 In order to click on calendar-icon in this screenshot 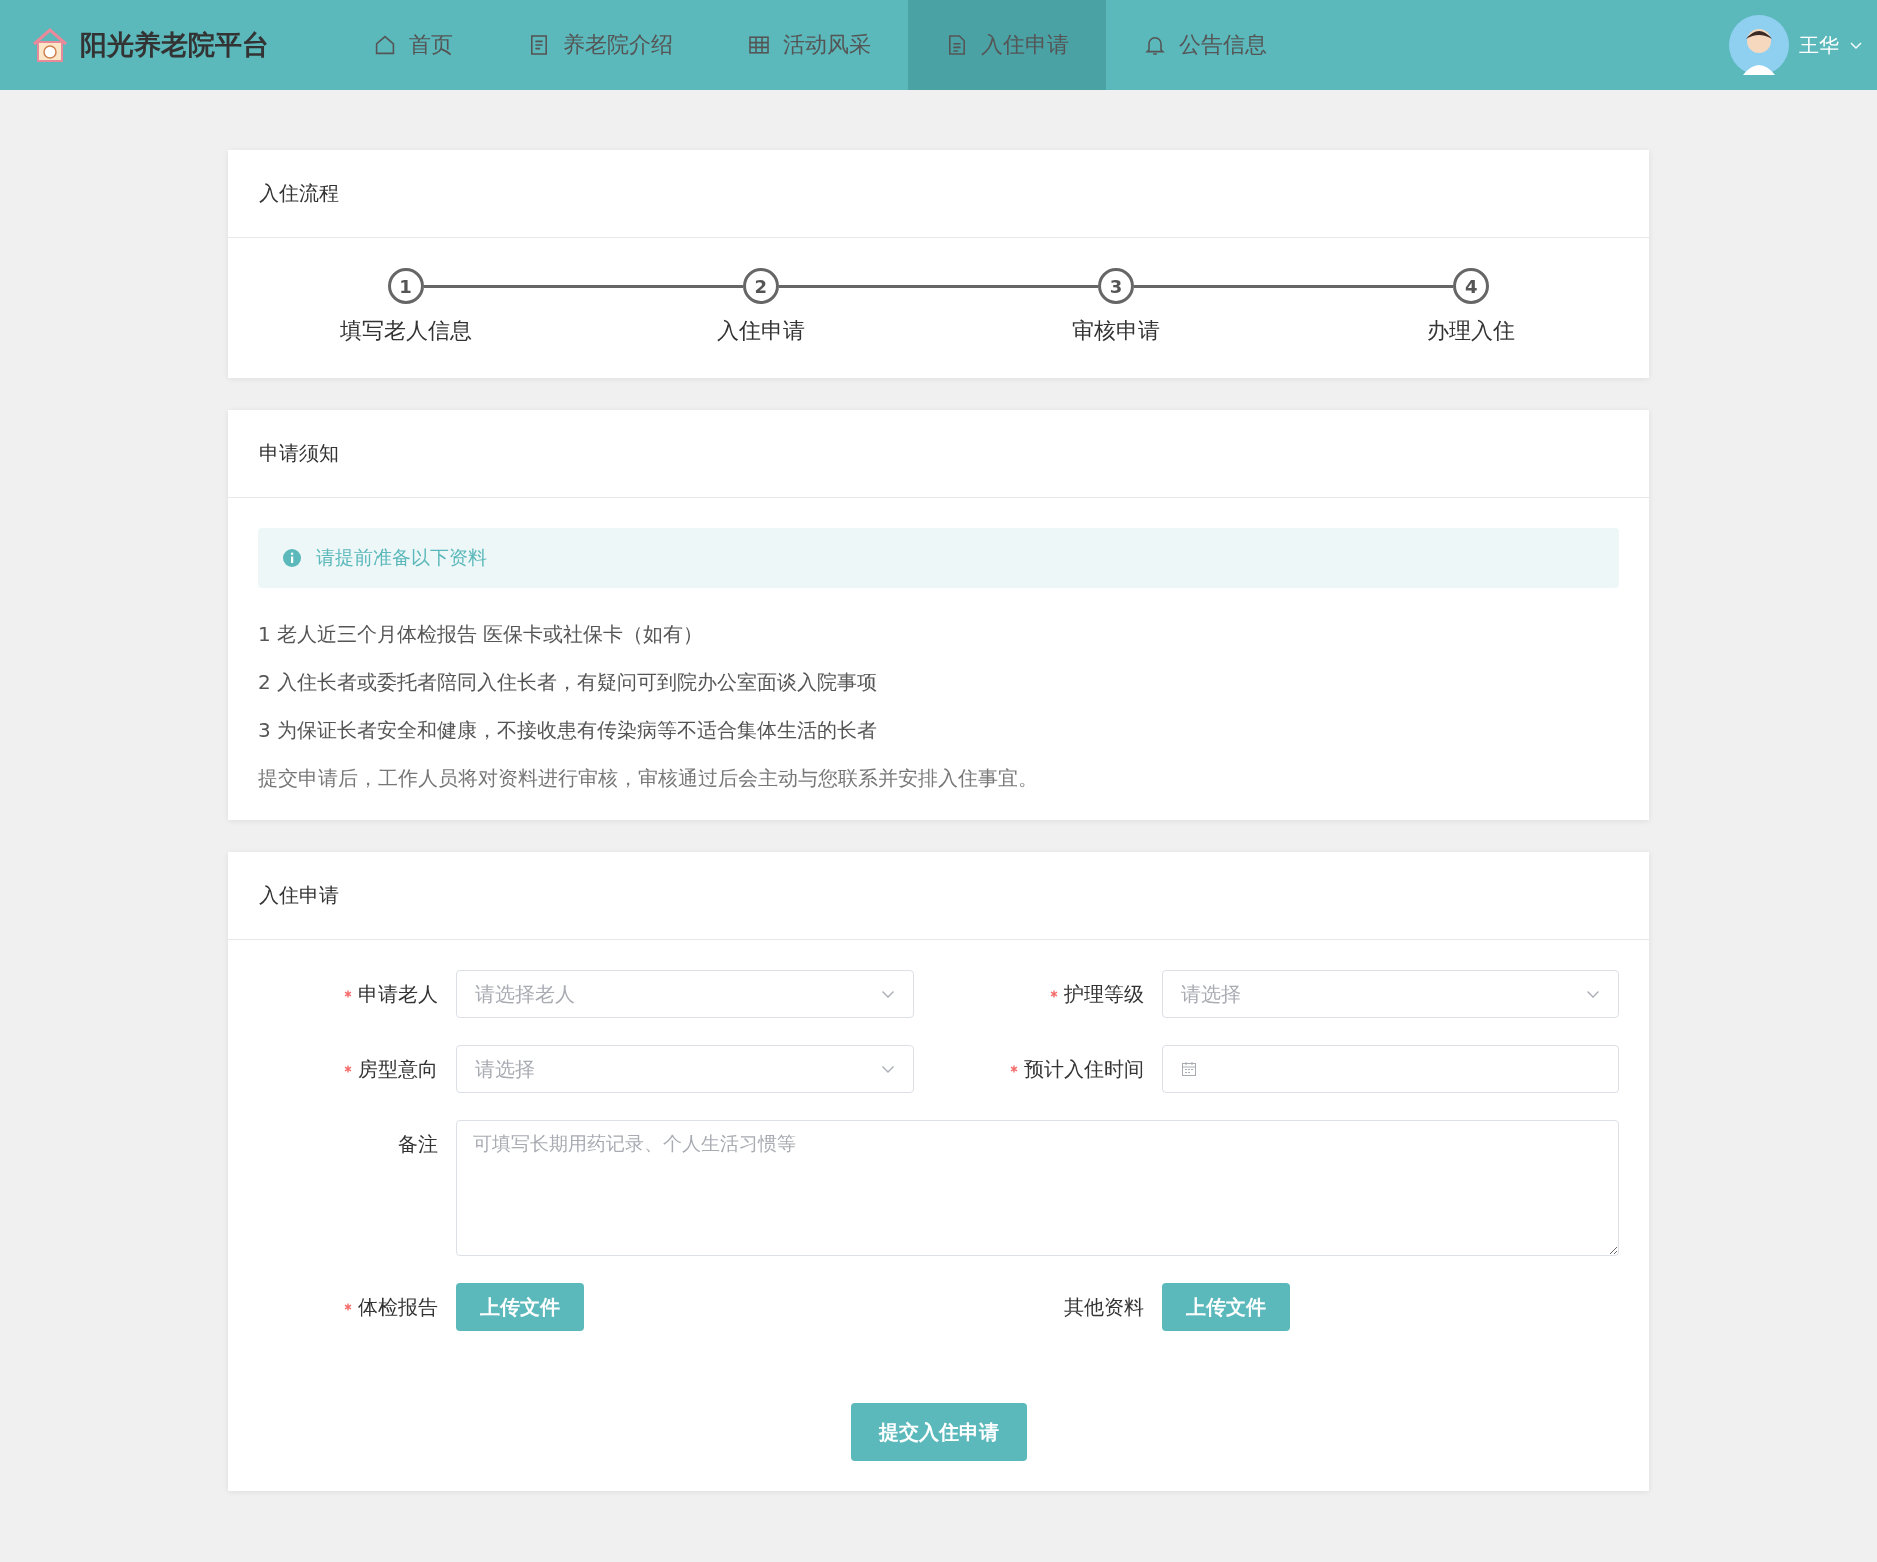, I will do `click(1188, 1069)`.